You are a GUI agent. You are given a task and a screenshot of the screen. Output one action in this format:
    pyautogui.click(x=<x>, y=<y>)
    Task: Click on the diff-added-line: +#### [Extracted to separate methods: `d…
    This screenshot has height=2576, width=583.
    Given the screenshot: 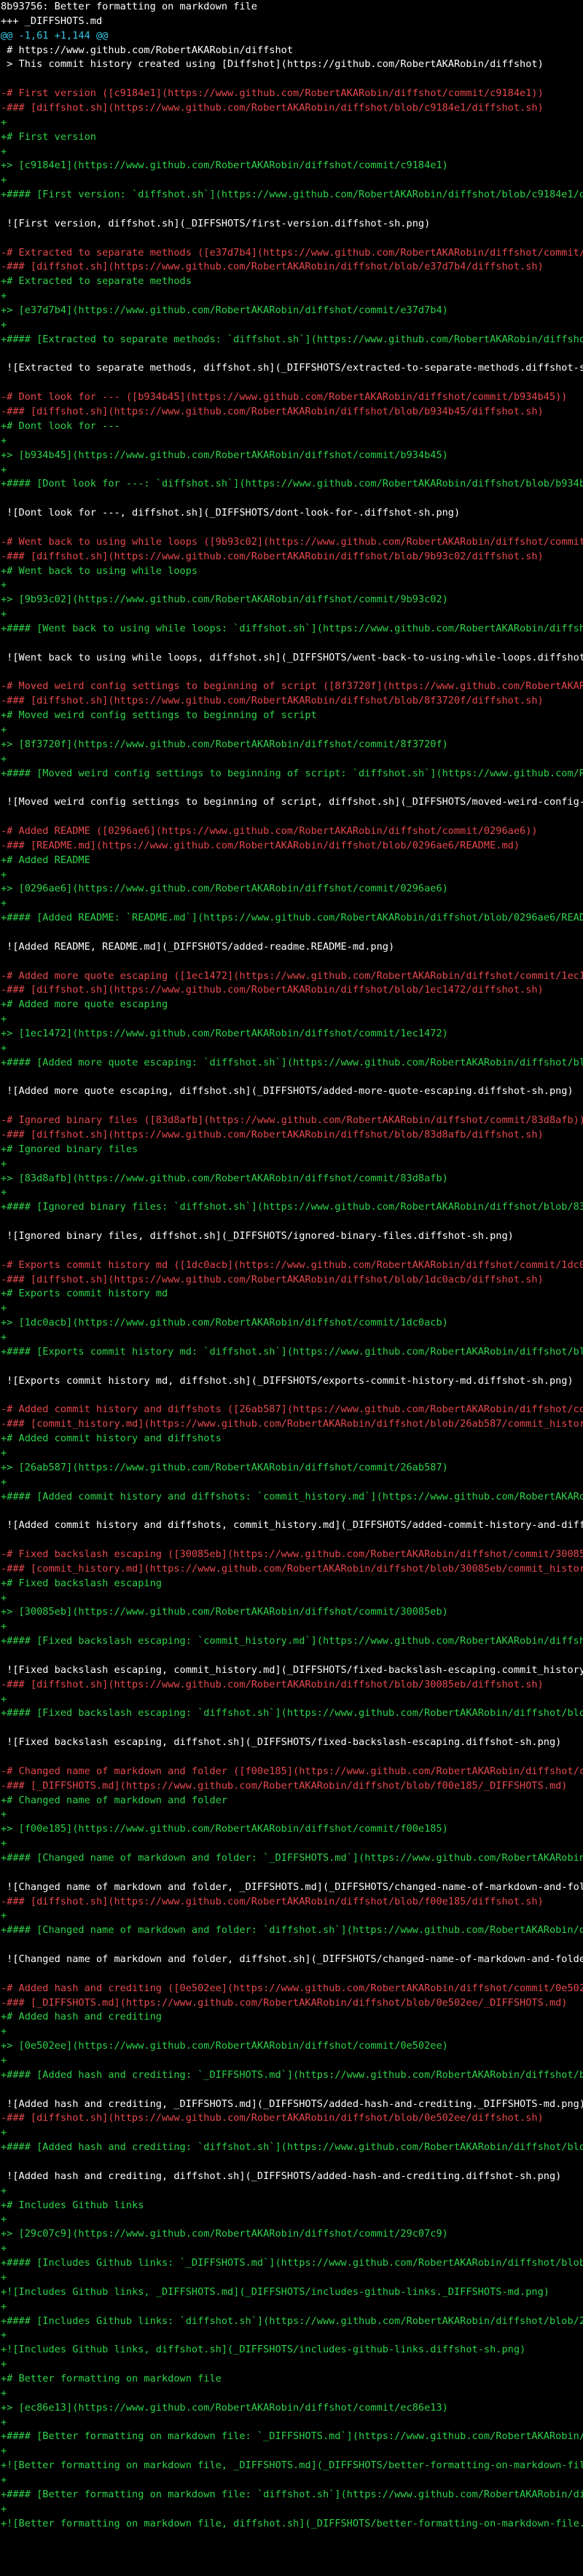 What is the action you would take?
    pyautogui.click(x=292, y=339)
    